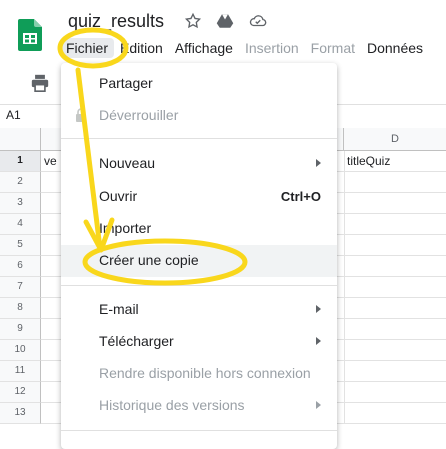 The height and width of the screenshot is (449, 446). I want to click on menu-item-deverrouiller: Déverrouiller, so click(199, 116).